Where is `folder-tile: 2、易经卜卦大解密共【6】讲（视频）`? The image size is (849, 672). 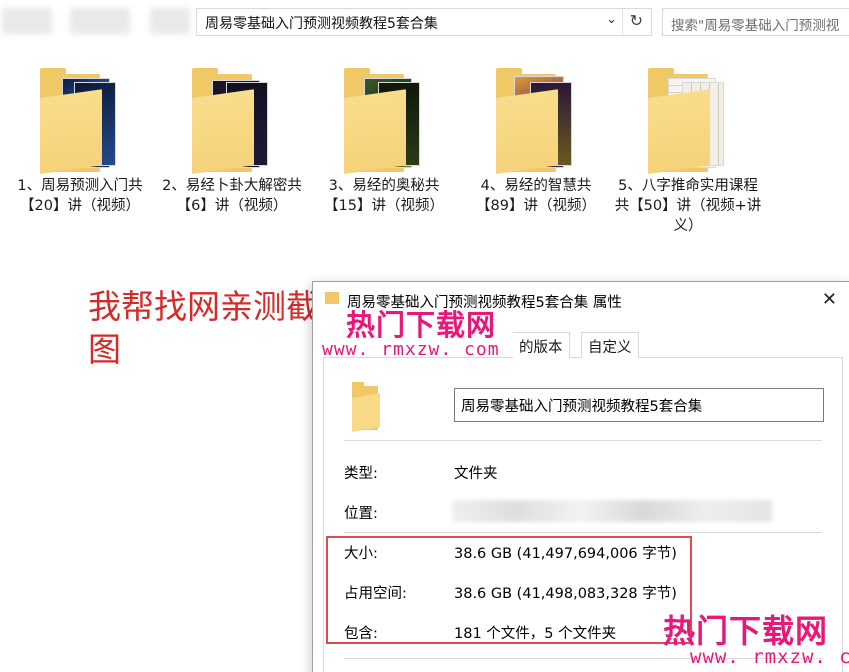
folder-tile: 2、易经卜卦大解密共【6】讲（视频） is located at coordinates (232, 154).